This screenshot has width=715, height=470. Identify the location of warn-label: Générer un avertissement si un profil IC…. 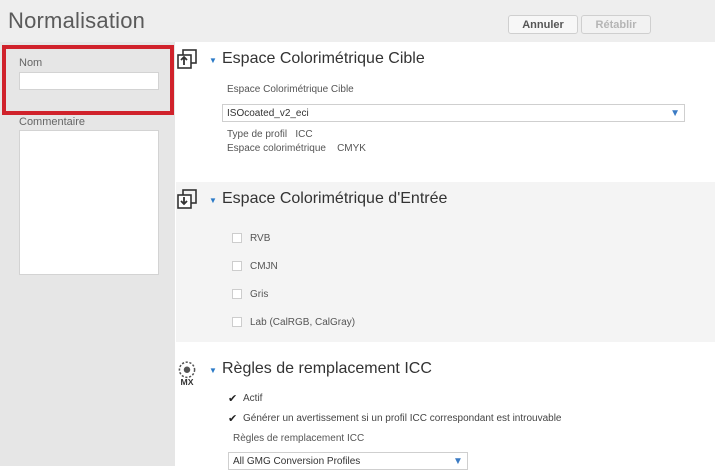
(402, 419).